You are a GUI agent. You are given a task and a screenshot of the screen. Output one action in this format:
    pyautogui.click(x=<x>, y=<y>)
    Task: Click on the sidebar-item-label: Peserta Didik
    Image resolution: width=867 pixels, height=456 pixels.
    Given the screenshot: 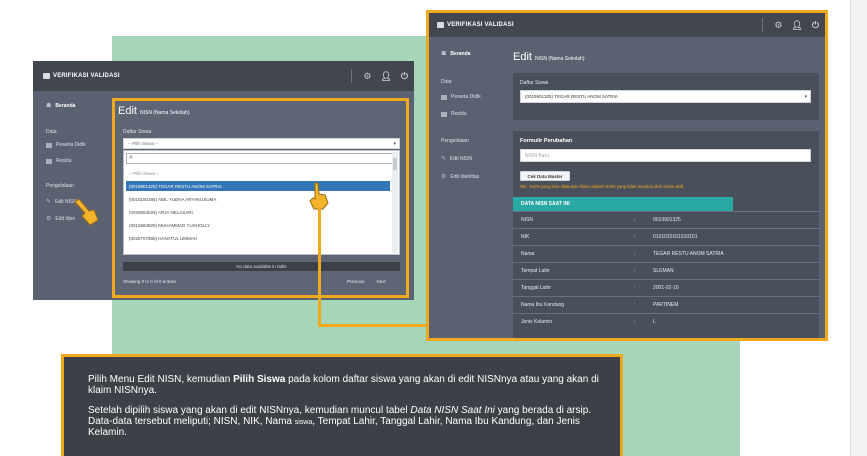 What is the action you would take?
    pyautogui.click(x=71, y=145)
    